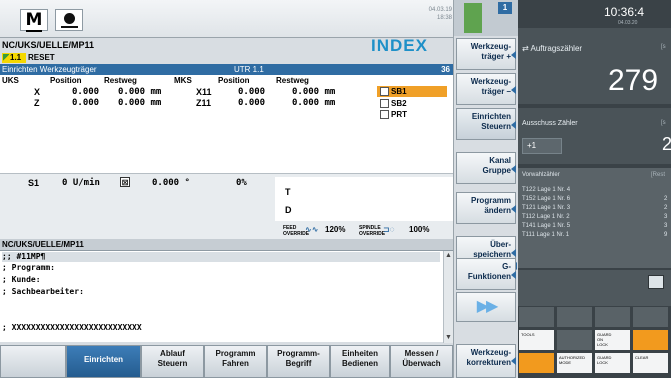  Describe the element at coordinates (431, 14) in the screenshot. I see `small-clock: 04.03.19 18:38` at that location.